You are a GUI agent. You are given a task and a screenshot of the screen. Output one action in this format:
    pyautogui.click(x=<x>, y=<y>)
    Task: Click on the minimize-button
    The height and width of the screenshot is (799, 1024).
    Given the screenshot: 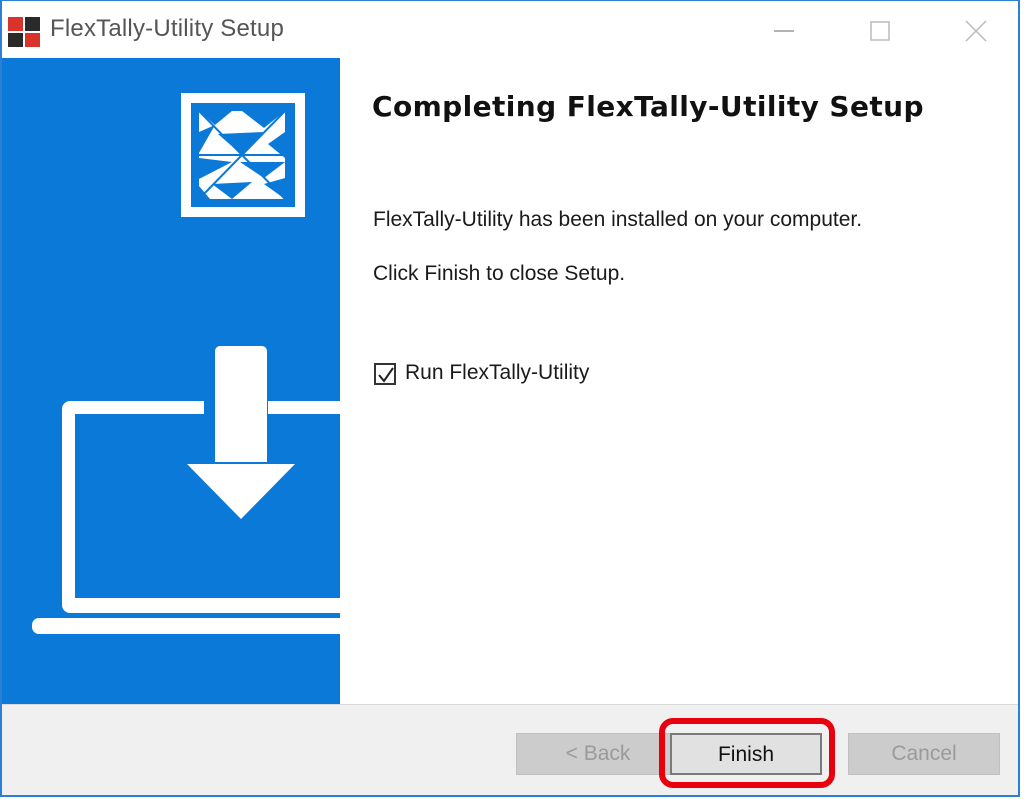 What is the action you would take?
    pyautogui.click(x=784, y=31)
    